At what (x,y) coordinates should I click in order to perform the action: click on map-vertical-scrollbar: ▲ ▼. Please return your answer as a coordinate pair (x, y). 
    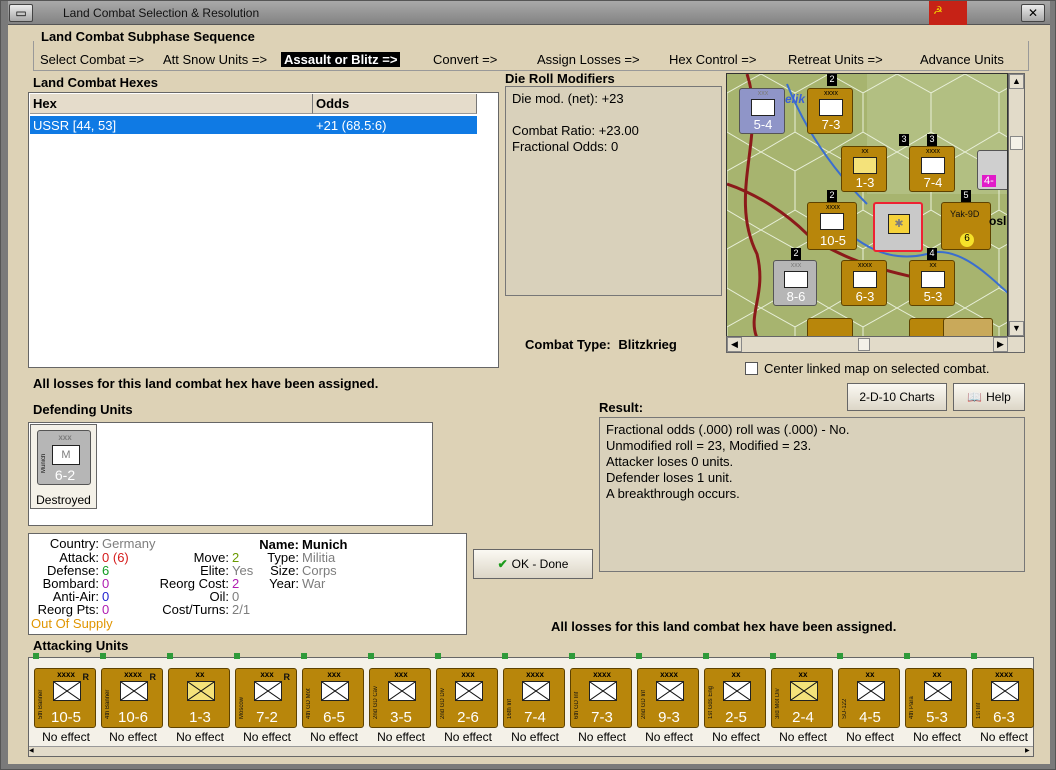
    Looking at the image, I should click on (1016, 205).